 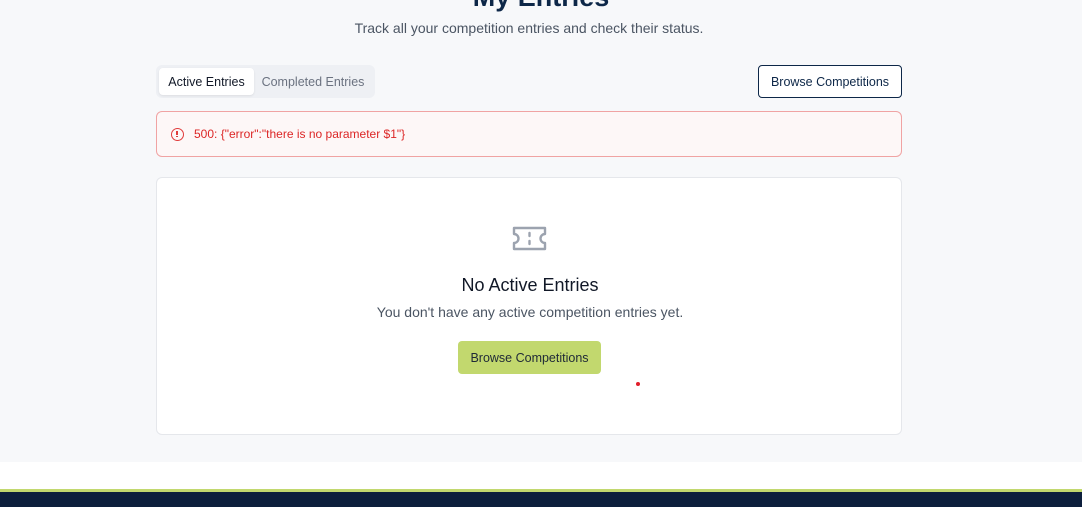 What do you see at coordinates (541, 498) in the screenshot?
I see `footer` at bounding box center [541, 498].